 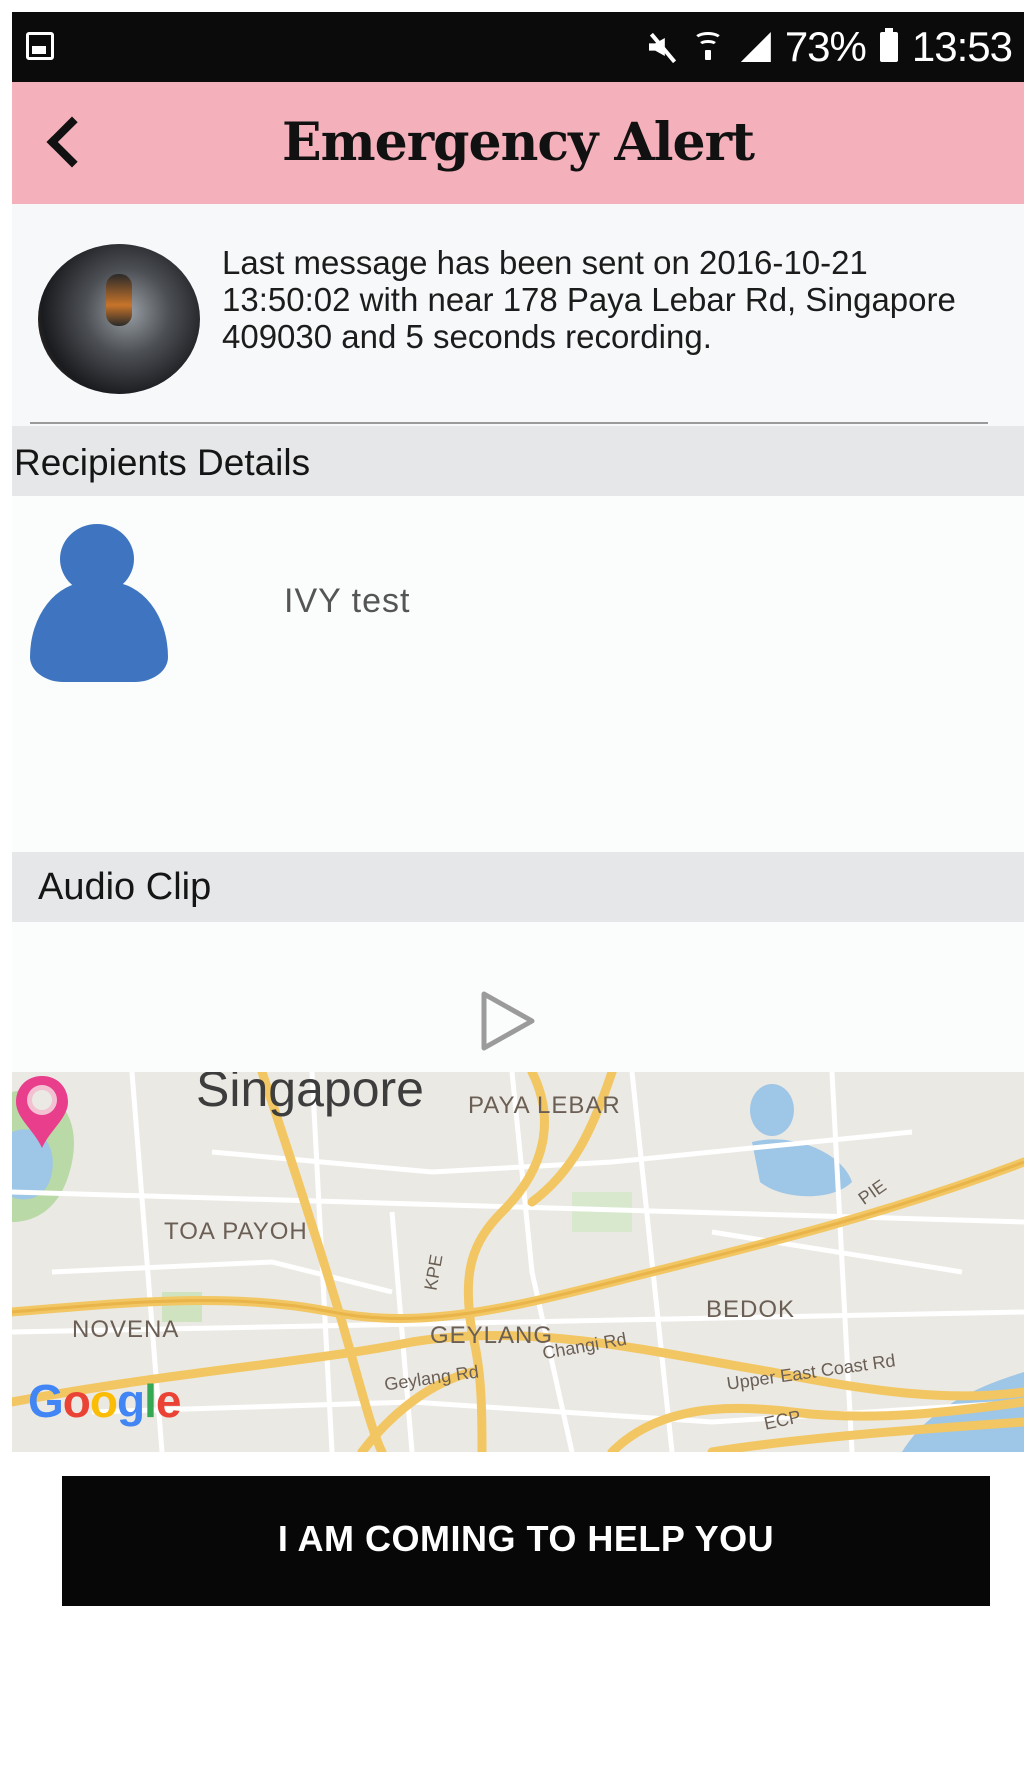 What do you see at coordinates (518, 461) in the screenshot?
I see `recipients-section-header: Recipients Details` at bounding box center [518, 461].